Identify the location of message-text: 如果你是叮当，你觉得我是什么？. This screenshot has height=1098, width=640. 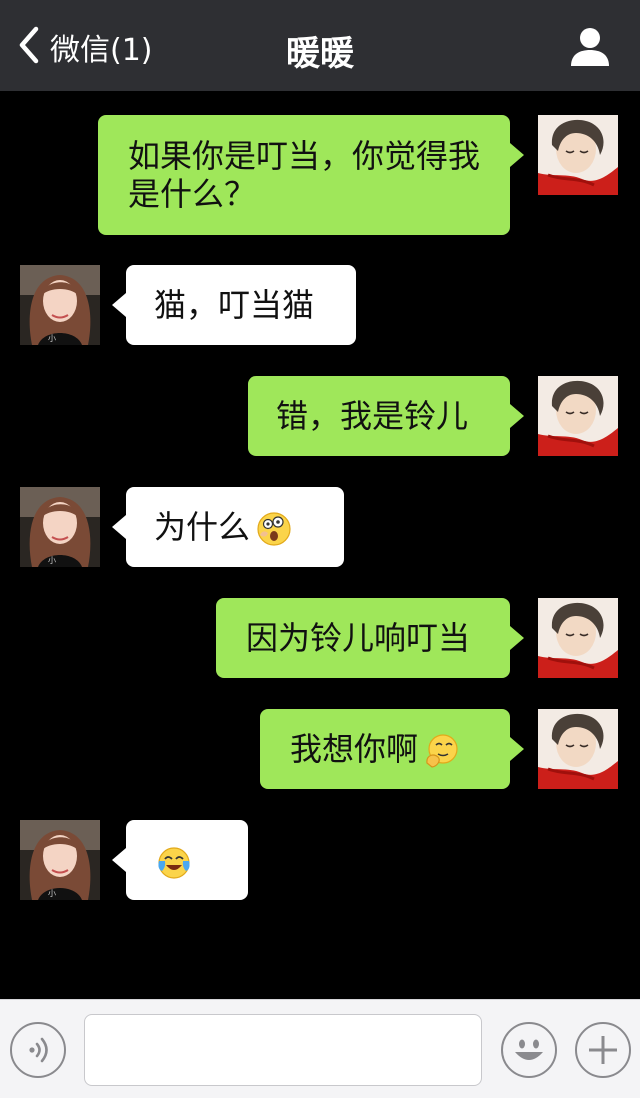
(304, 175).